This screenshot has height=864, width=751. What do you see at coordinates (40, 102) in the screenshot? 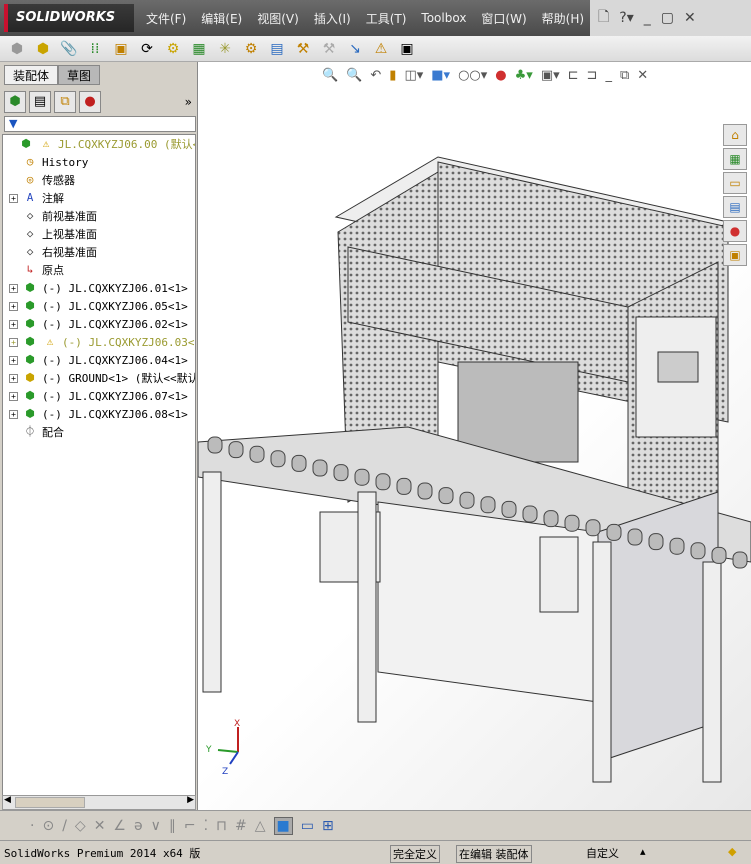
I see `property-manager-tab-icon: ▤` at bounding box center [40, 102].